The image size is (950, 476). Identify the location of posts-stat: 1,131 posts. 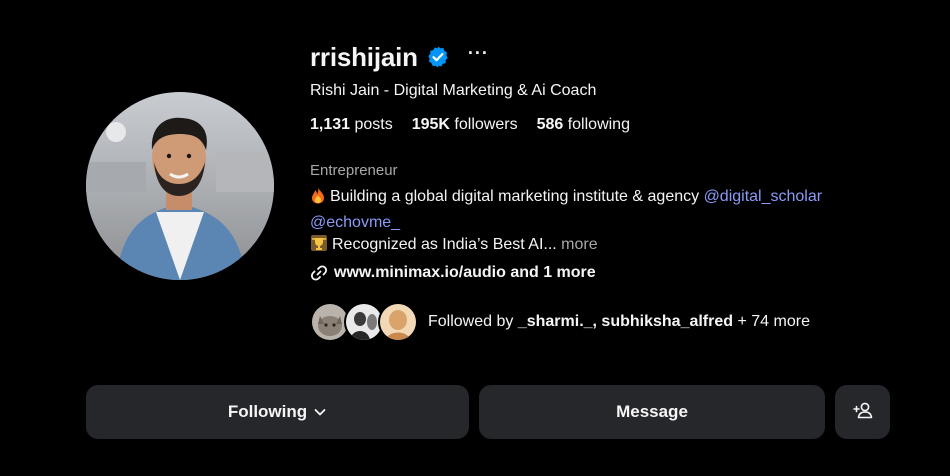
(351, 125).